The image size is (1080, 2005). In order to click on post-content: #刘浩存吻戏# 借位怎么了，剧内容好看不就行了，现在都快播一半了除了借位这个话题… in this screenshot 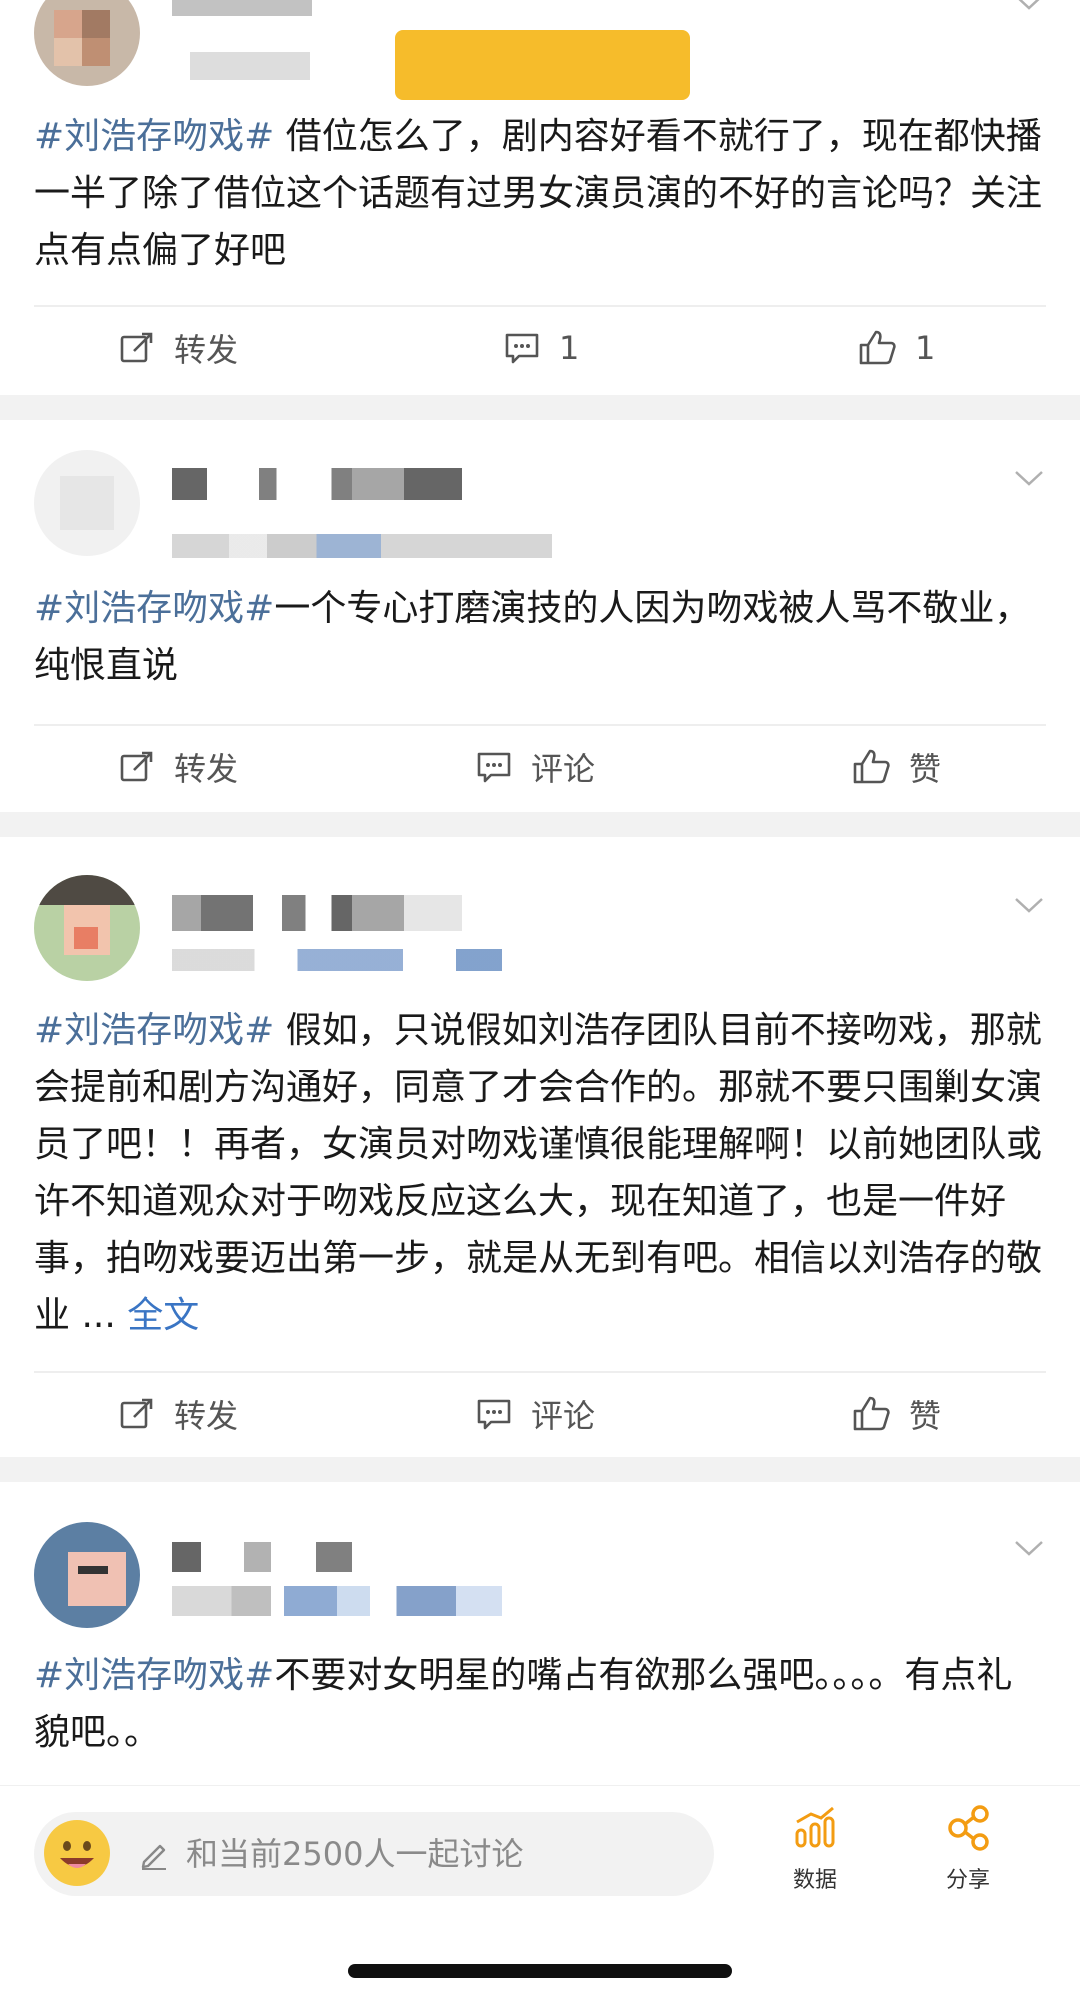, I will do `click(538, 193)`.